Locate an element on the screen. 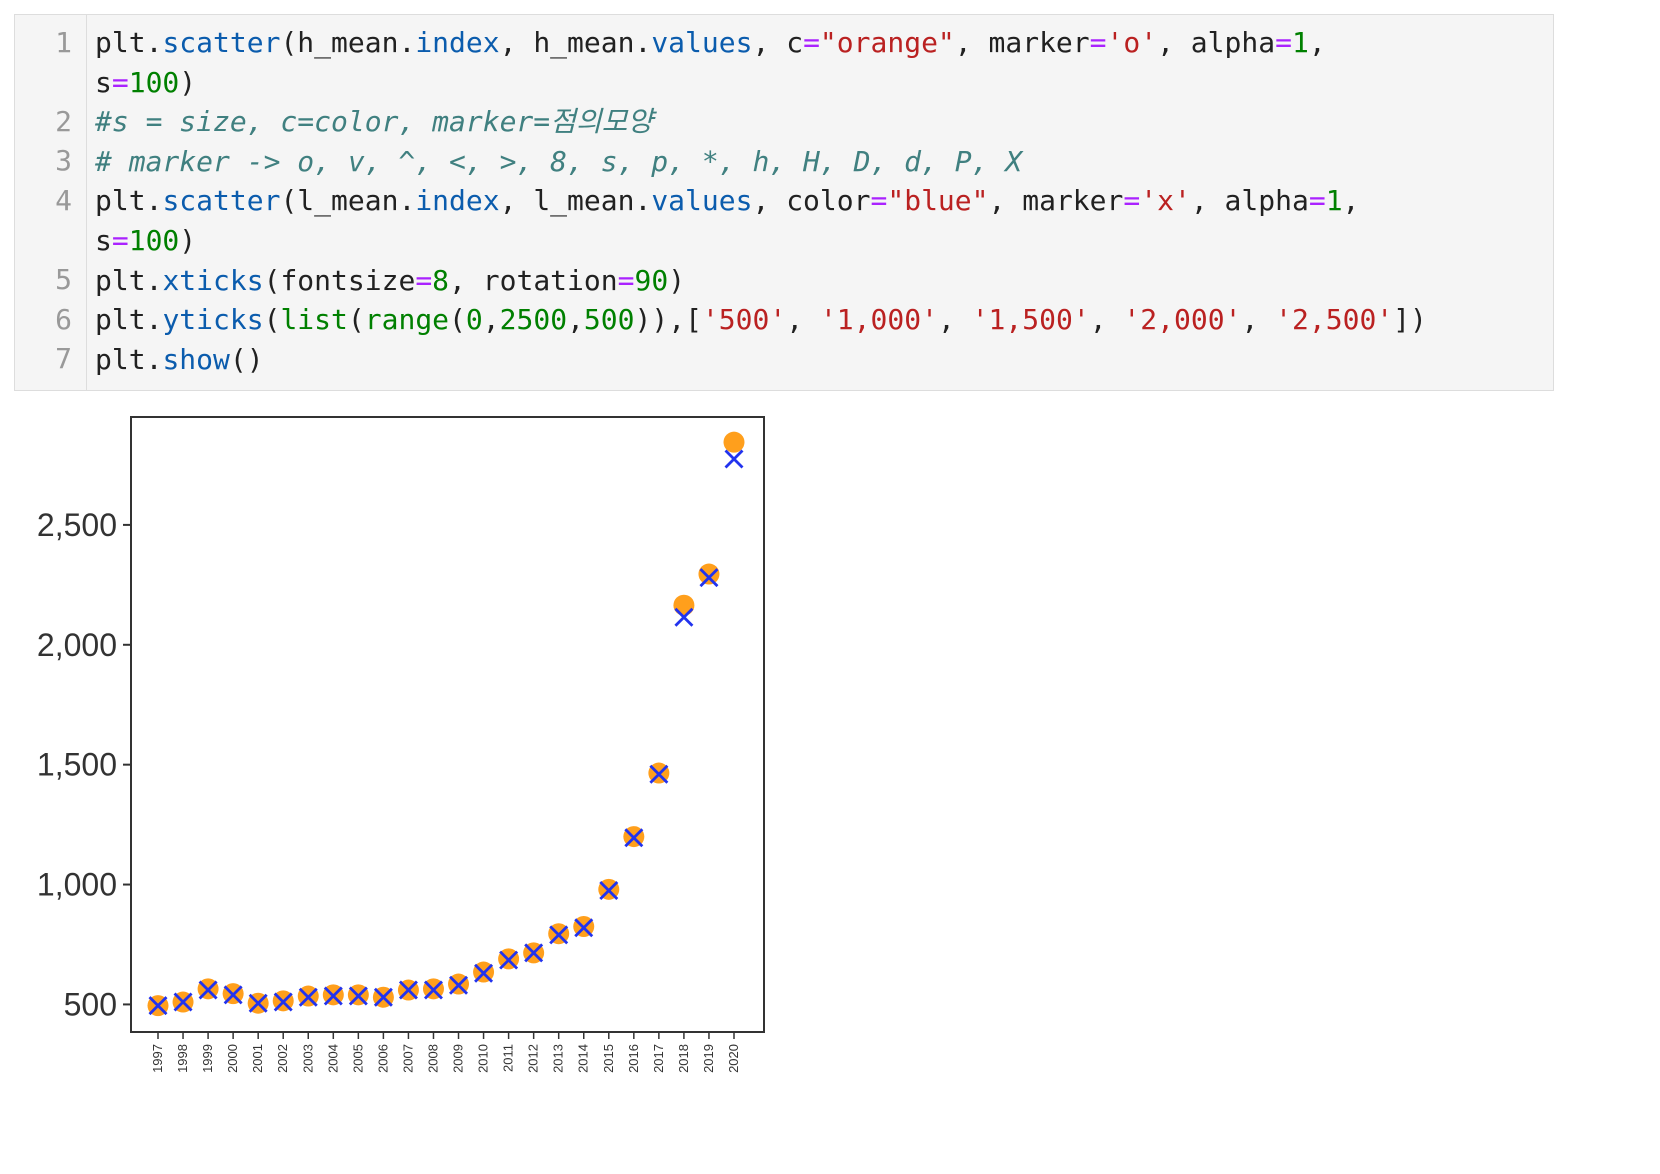  code-token: yticks is located at coordinates (213, 320).